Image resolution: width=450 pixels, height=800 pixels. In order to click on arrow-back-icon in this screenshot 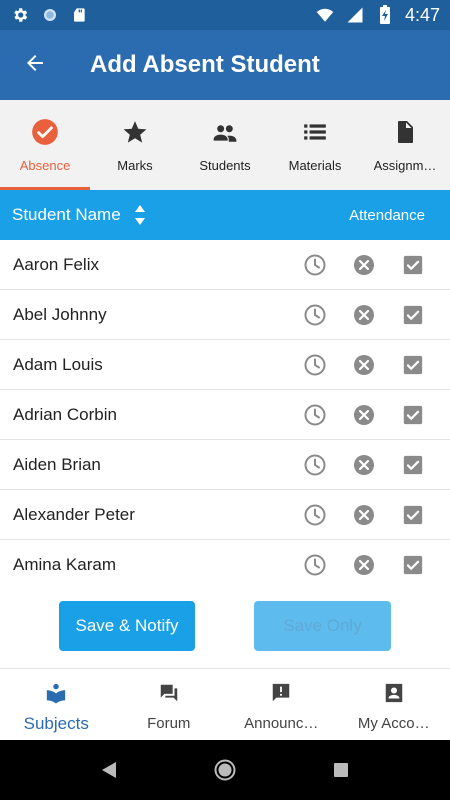, I will do `click(35, 65)`.